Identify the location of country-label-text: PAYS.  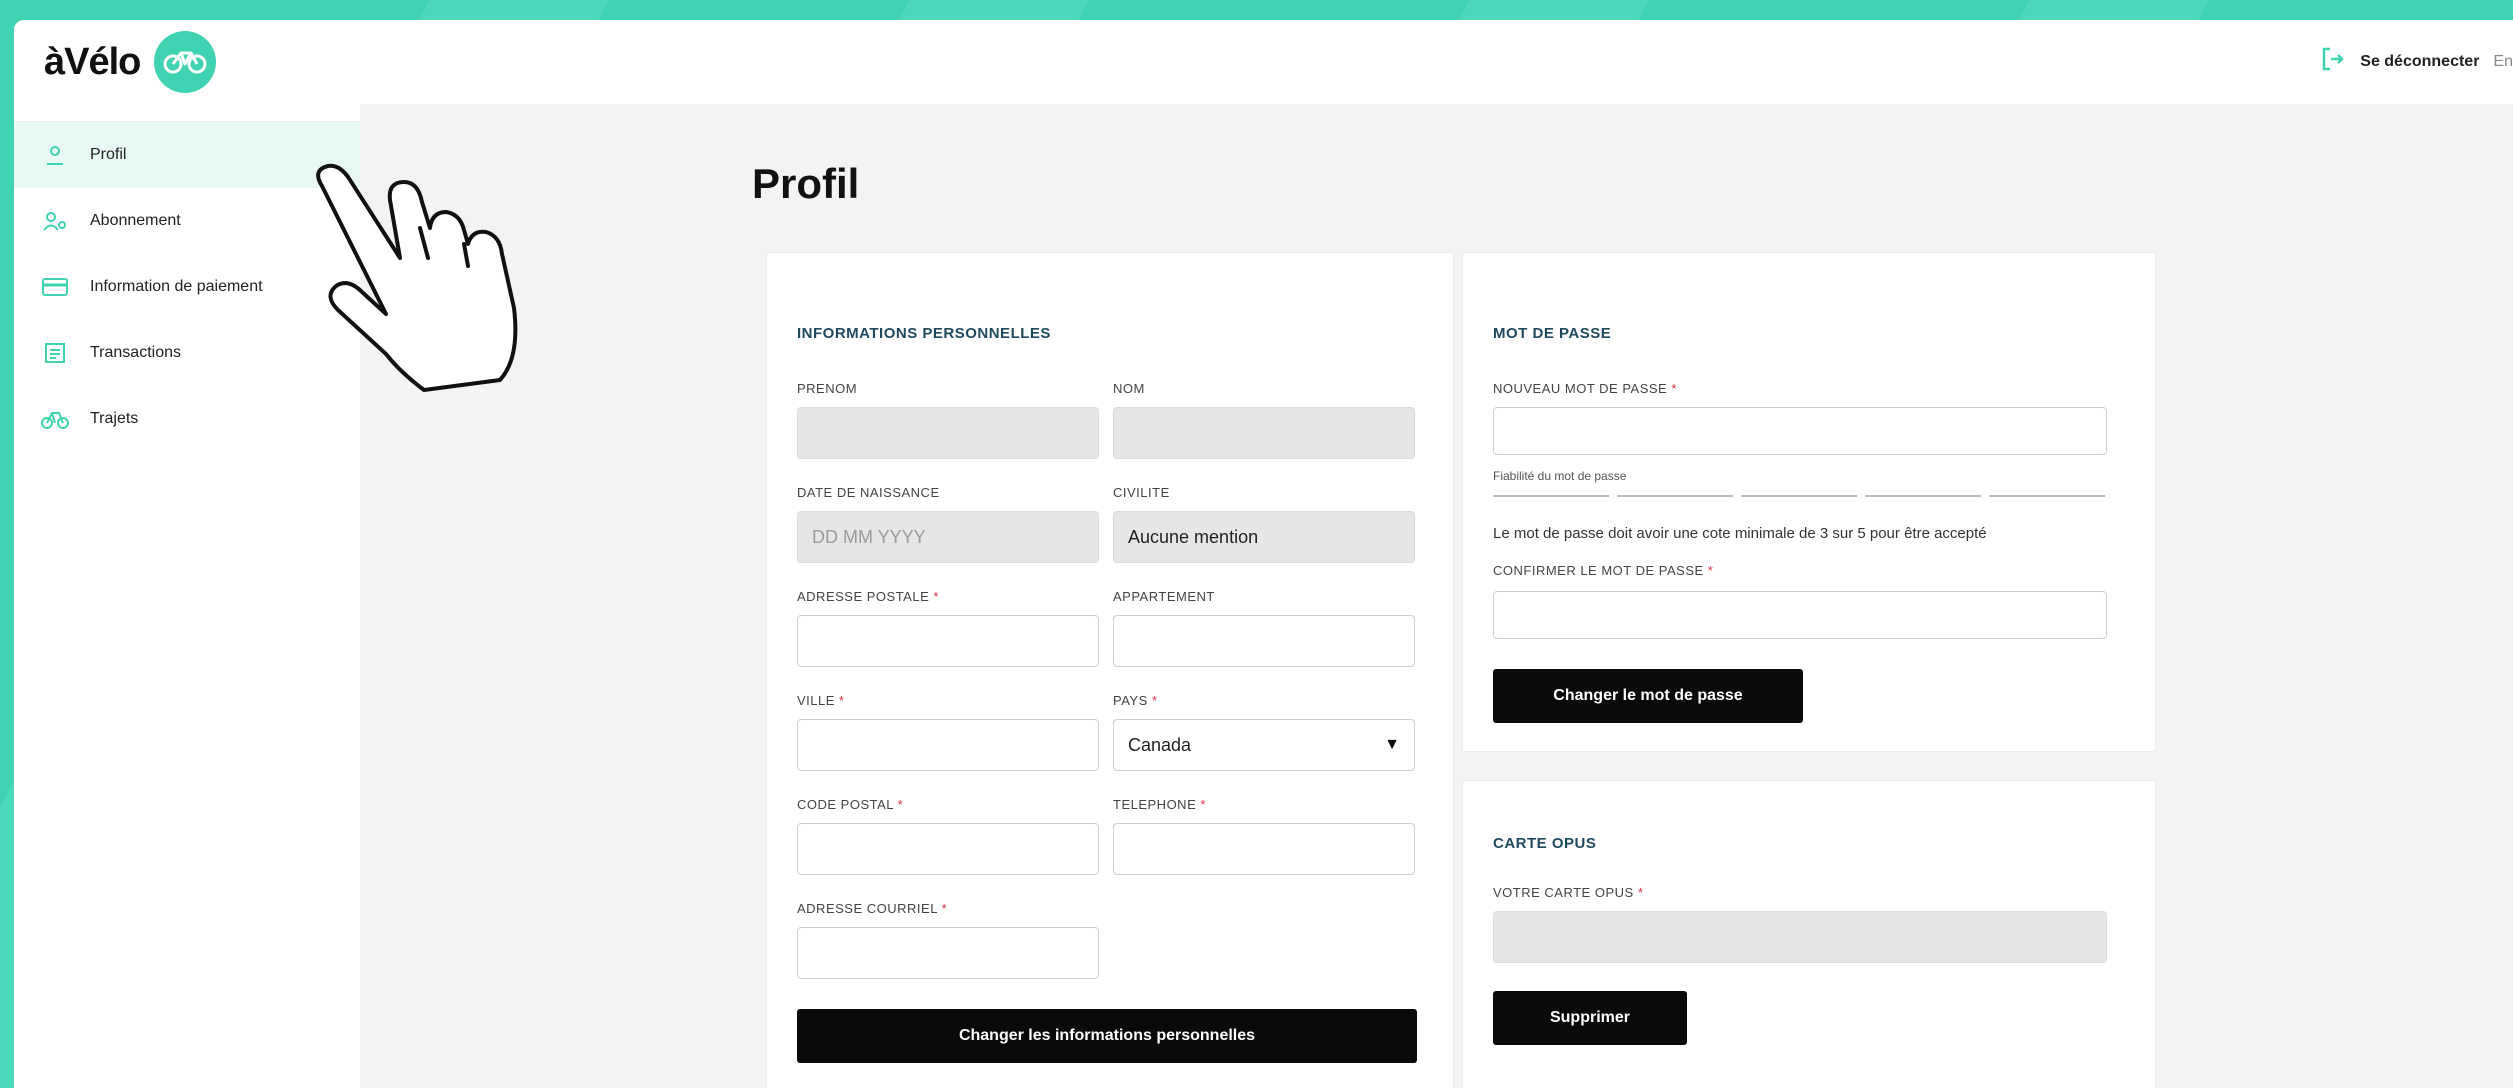
(1130, 700).